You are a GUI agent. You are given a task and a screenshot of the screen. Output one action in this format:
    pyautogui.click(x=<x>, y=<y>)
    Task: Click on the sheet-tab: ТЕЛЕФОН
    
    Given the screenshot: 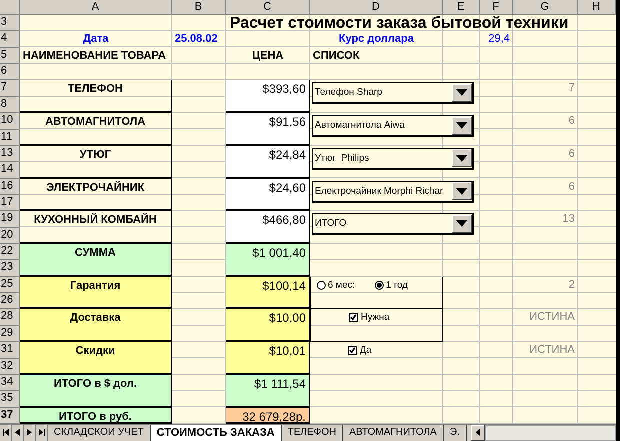 What is the action you would take?
    pyautogui.click(x=313, y=432)
    